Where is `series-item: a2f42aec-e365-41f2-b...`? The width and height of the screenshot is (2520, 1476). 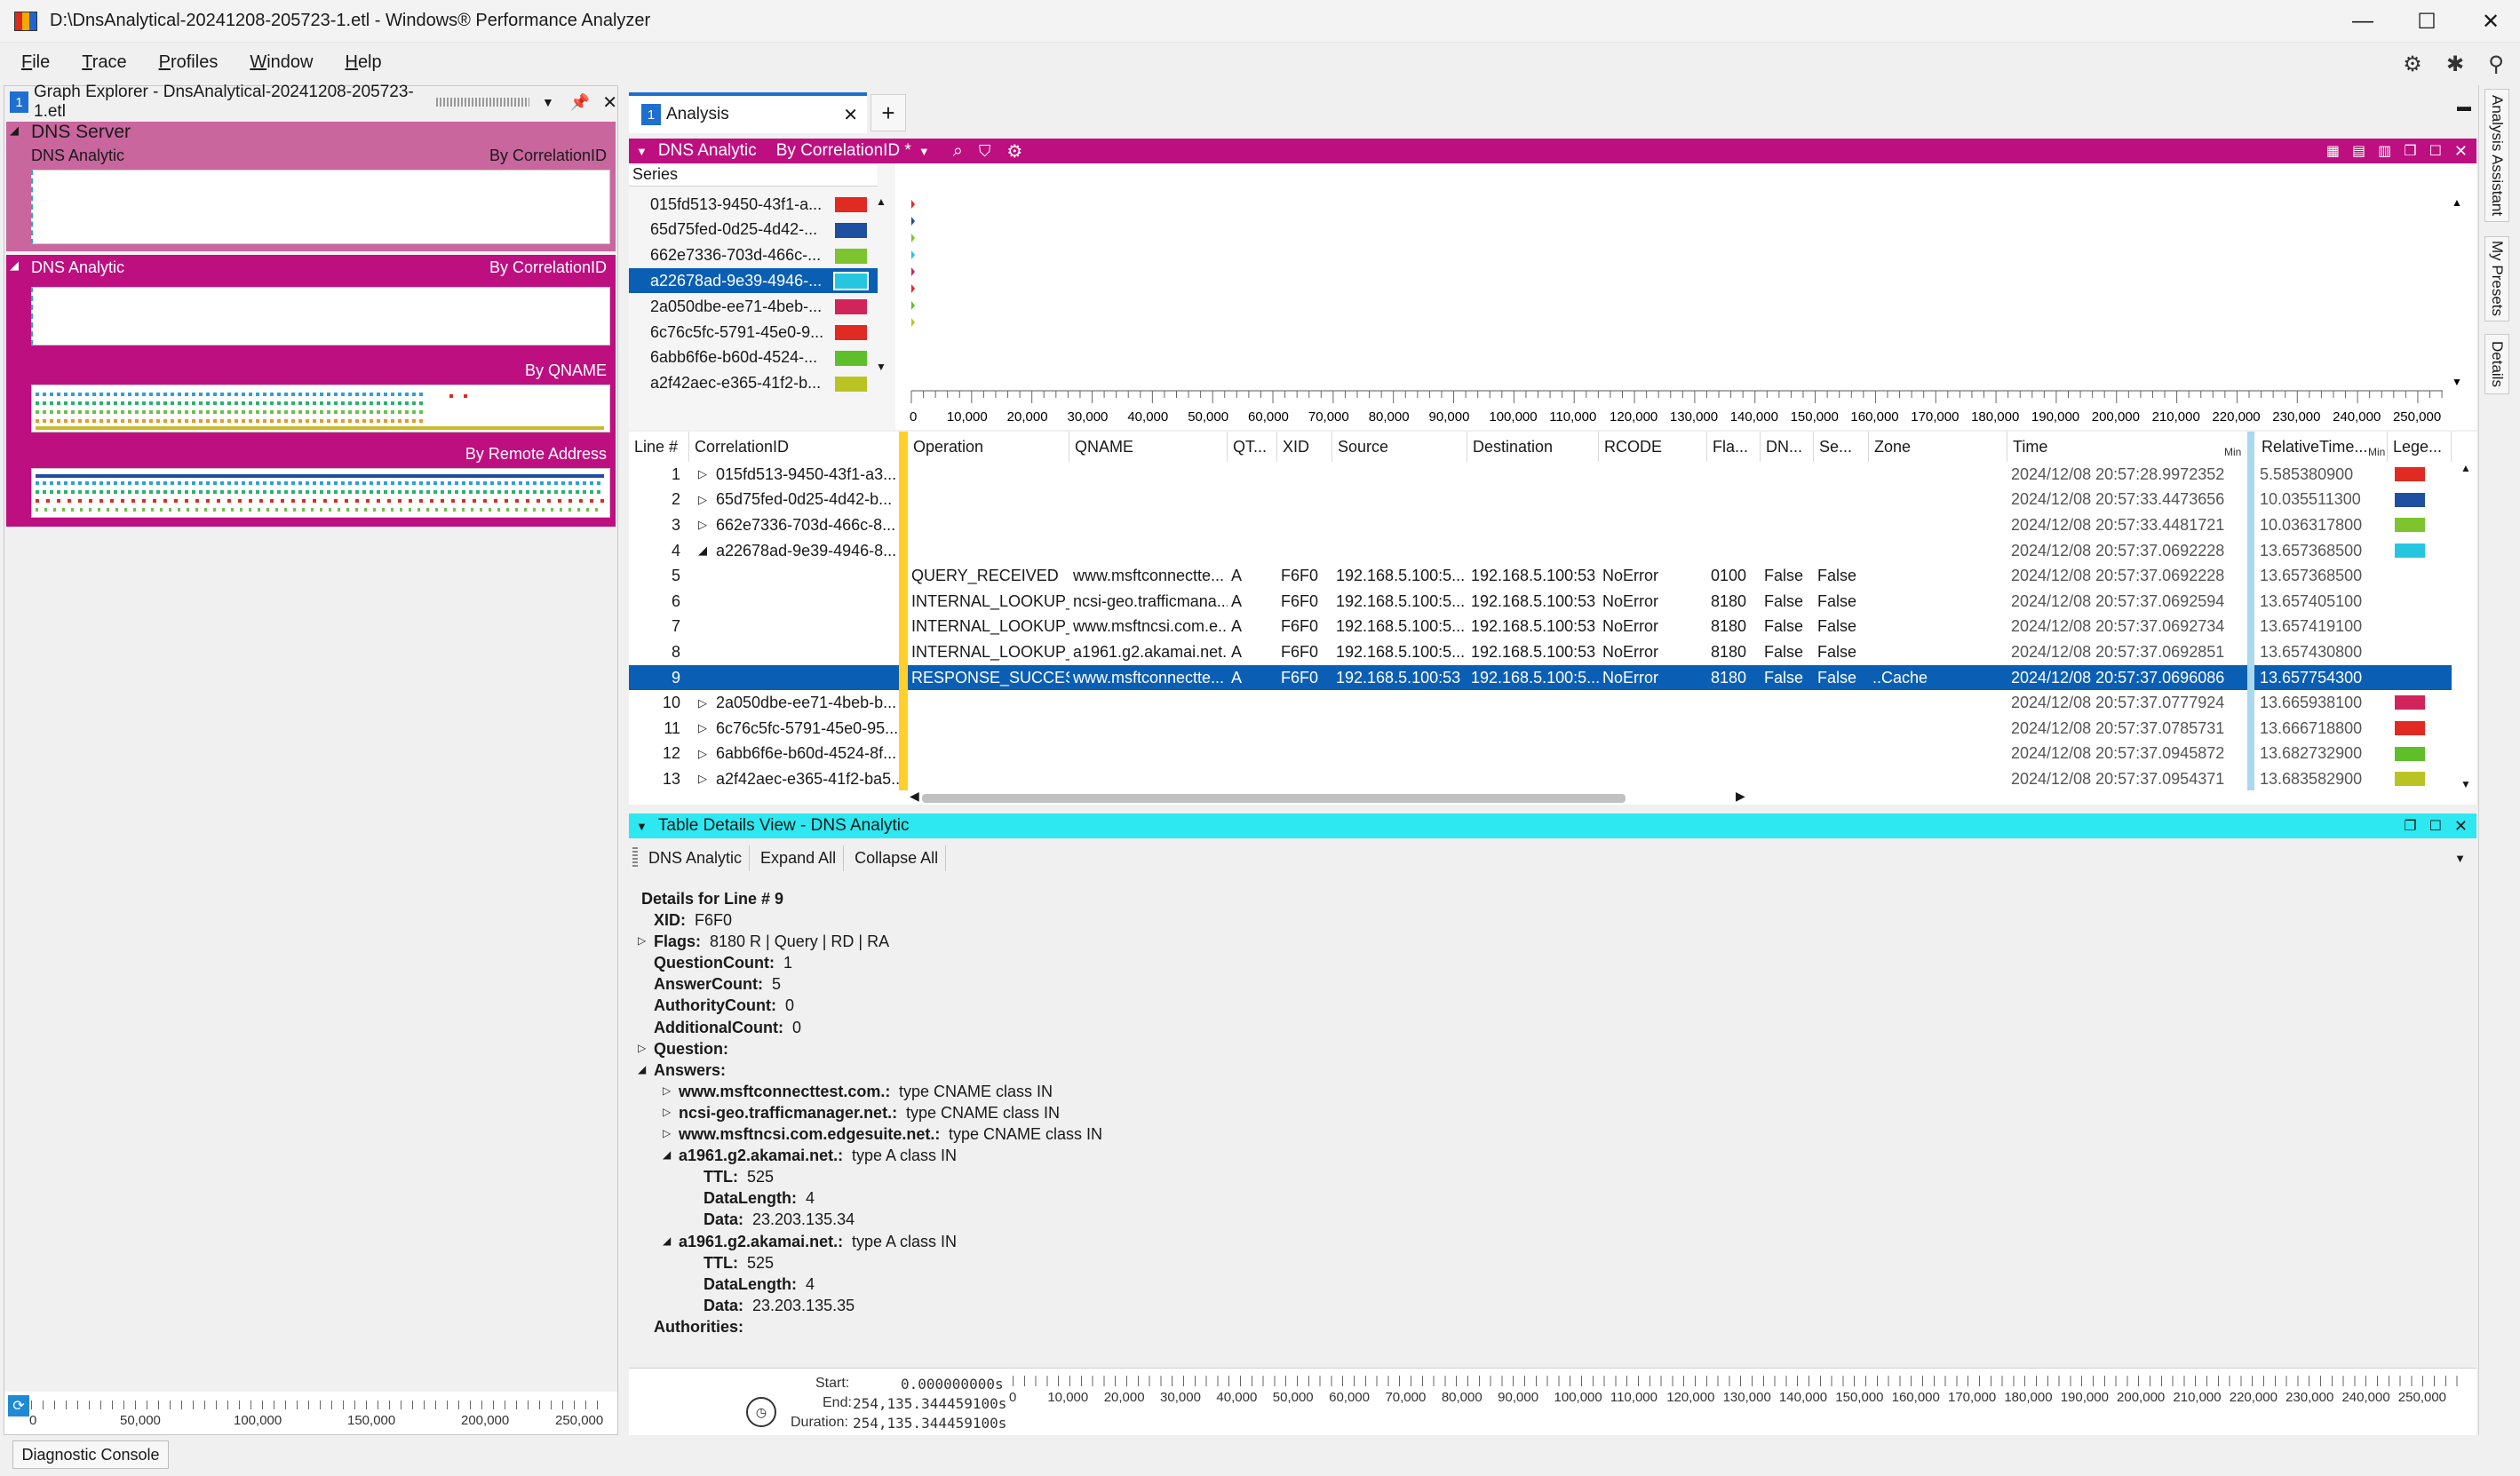
series-item: a2f42aec-e365-41f2-b... is located at coordinates (754, 383).